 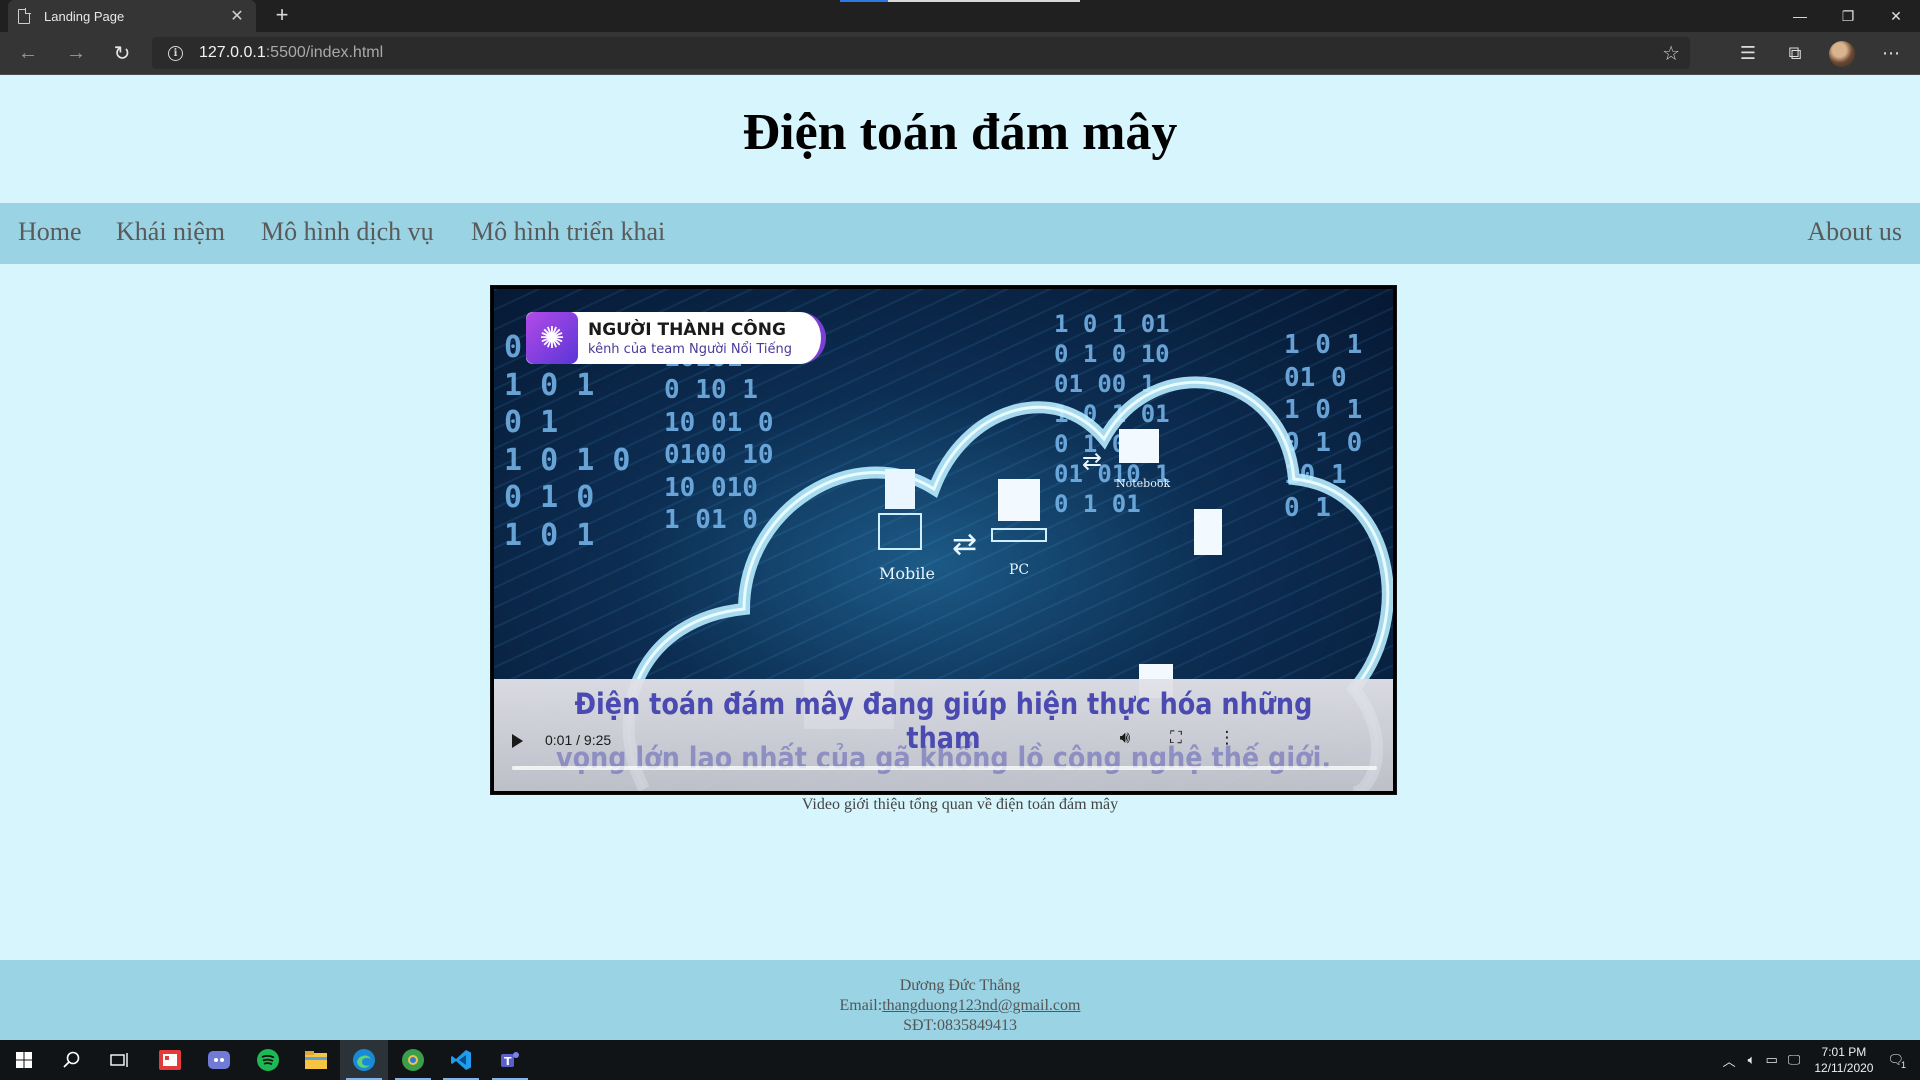 I want to click on file-explorer-icon, so click(x=316, y=1060).